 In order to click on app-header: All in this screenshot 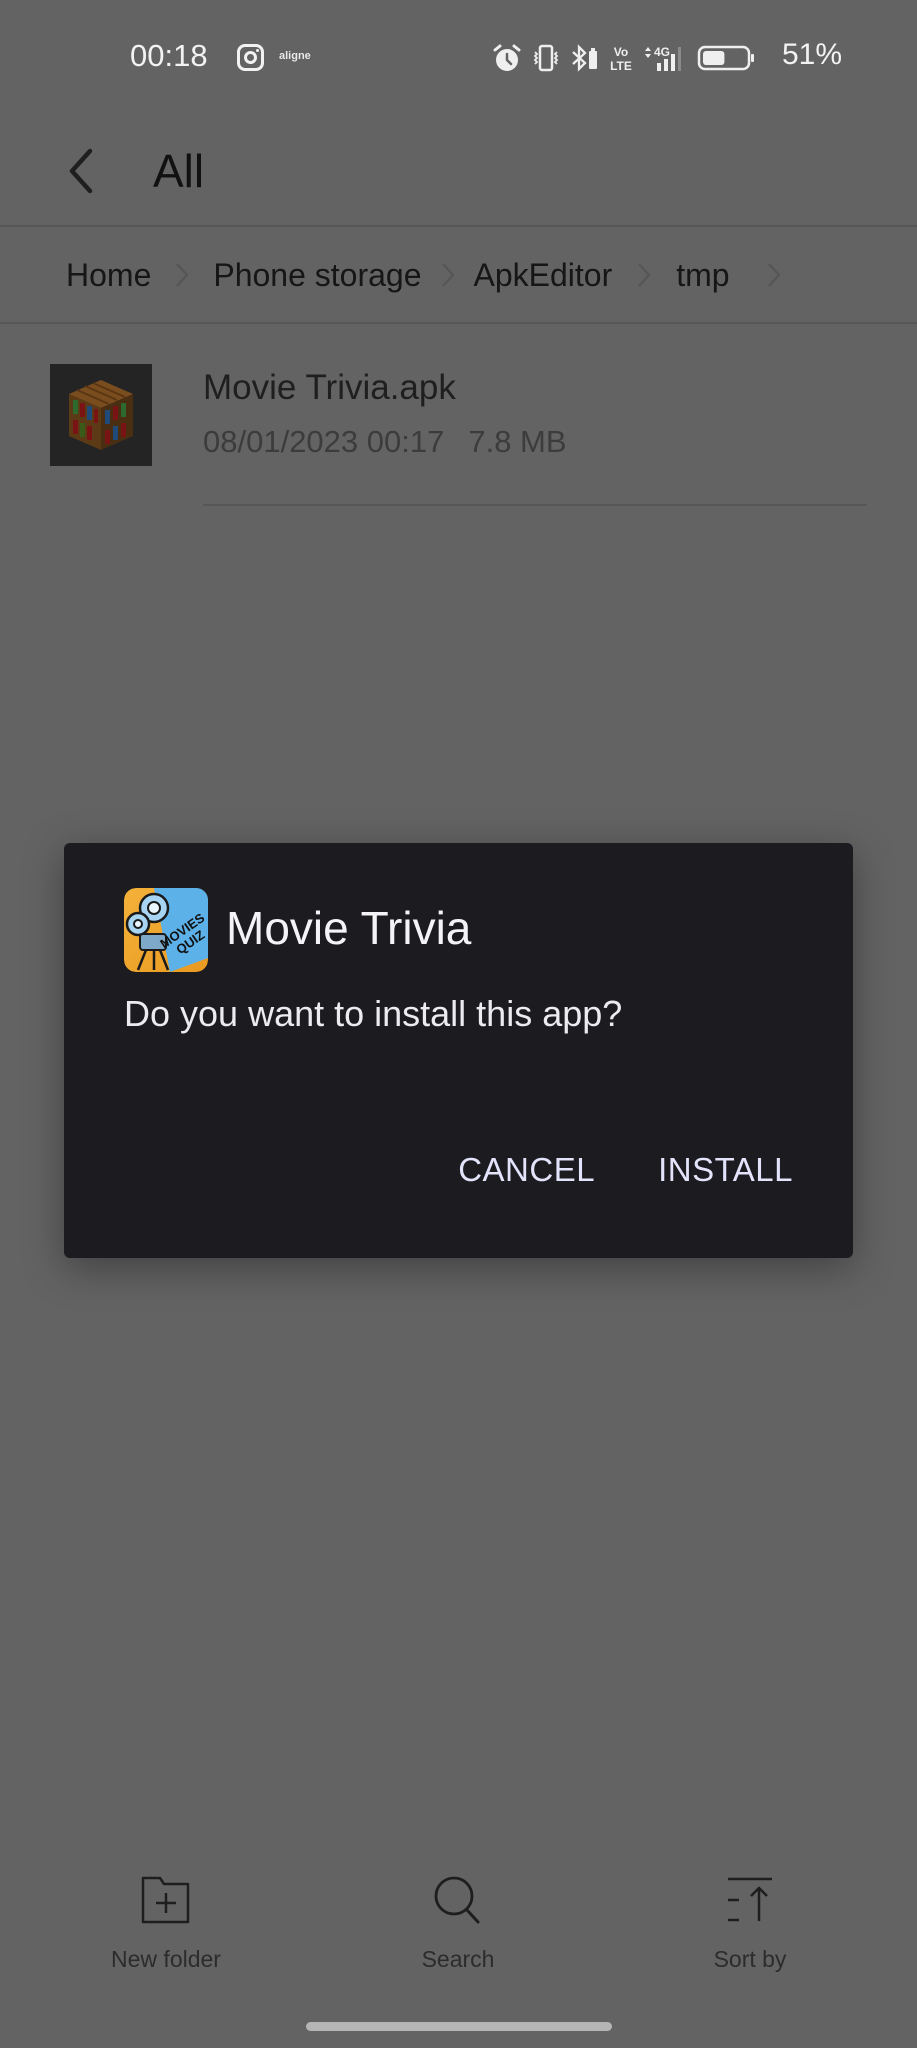, I will do `click(458, 171)`.